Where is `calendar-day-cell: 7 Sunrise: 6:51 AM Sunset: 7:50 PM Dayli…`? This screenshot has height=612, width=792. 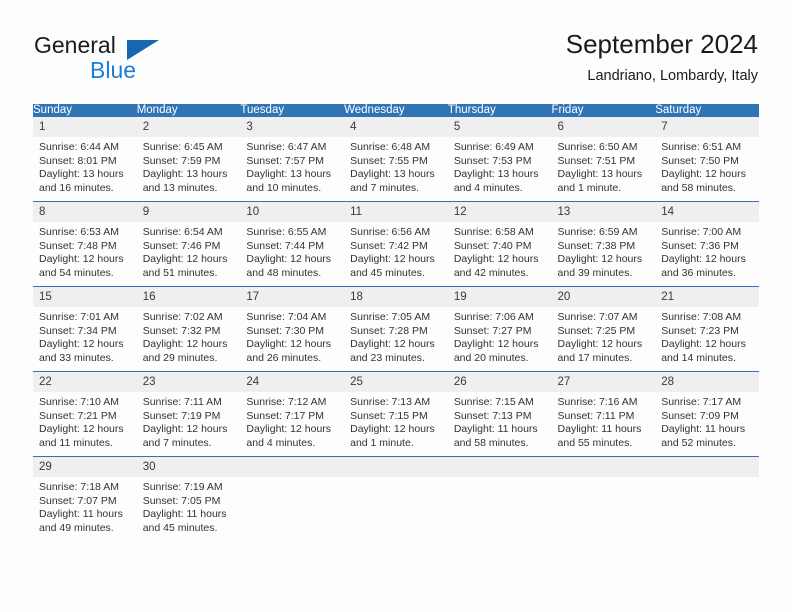 calendar-day-cell: 7 Sunrise: 6:51 AM Sunset: 7:50 PM Dayli… is located at coordinates (707, 159).